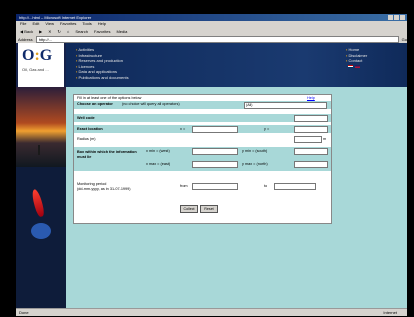 This screenshot has width=414, height=317. I want to click on address-bar: Address http://... Go, so click(211, 39).